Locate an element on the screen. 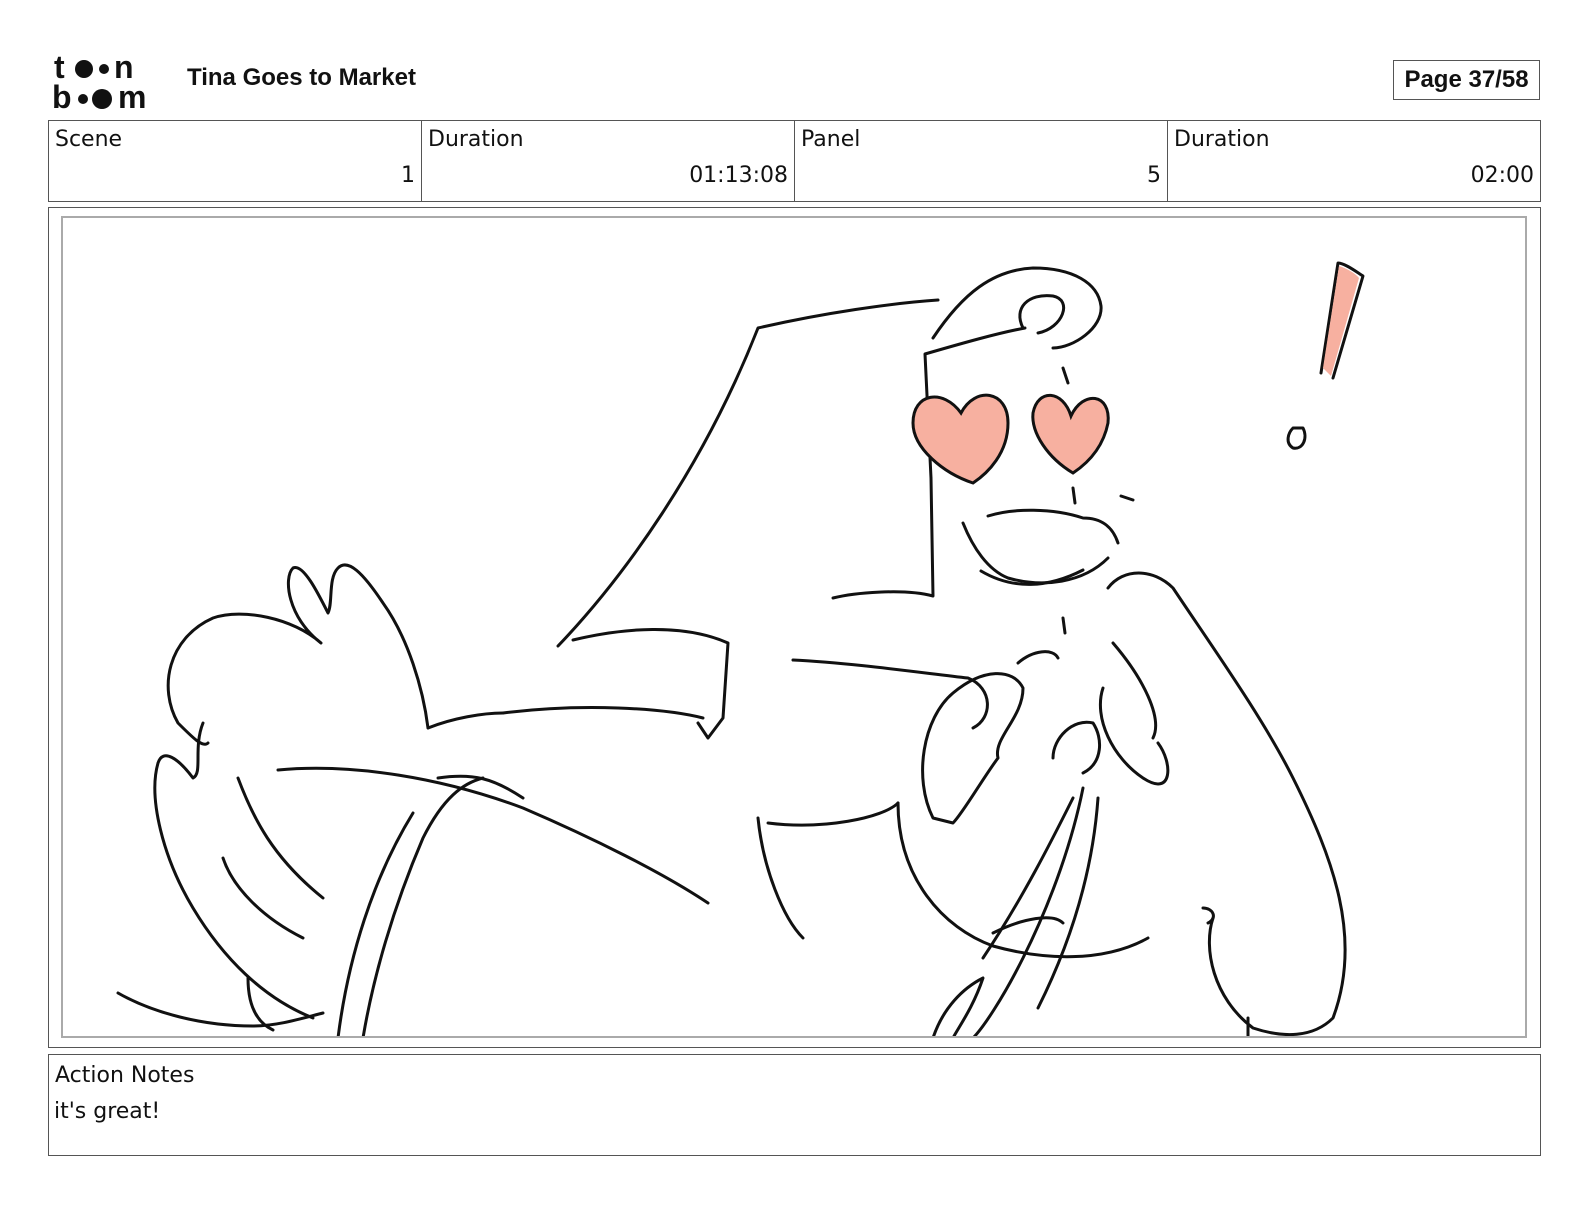 Image resolution: width=1584 pixels, height=1224 pixels. panel-label: Panel is located at coordinates (831, 139).